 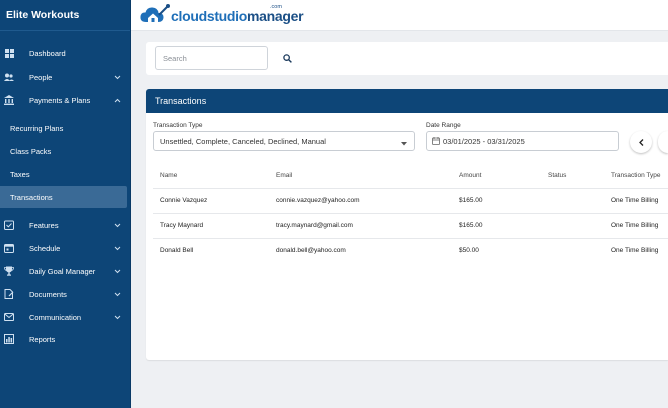 What do you see at coordinates (9, 100) in the screenshot?
I see `bank-icon` at bounding box center [9, 100].